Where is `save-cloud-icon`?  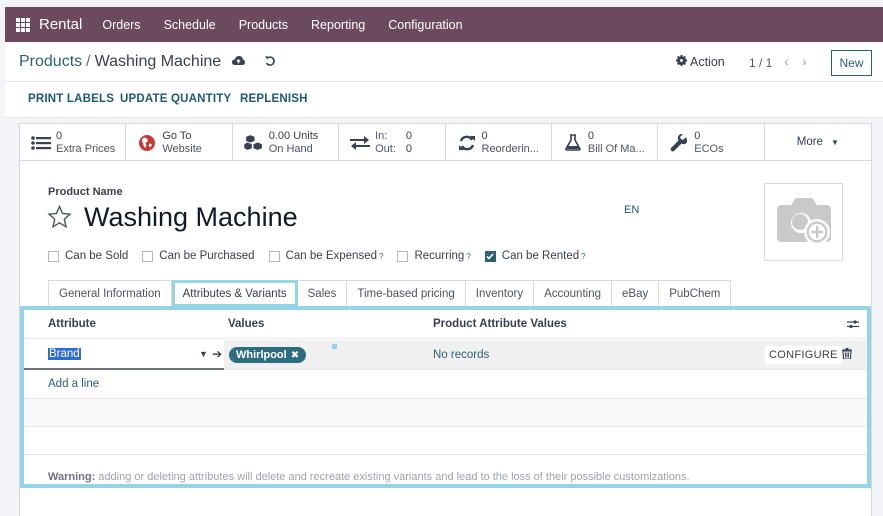
save-cloud-icon is located at coordinates (238, 62).